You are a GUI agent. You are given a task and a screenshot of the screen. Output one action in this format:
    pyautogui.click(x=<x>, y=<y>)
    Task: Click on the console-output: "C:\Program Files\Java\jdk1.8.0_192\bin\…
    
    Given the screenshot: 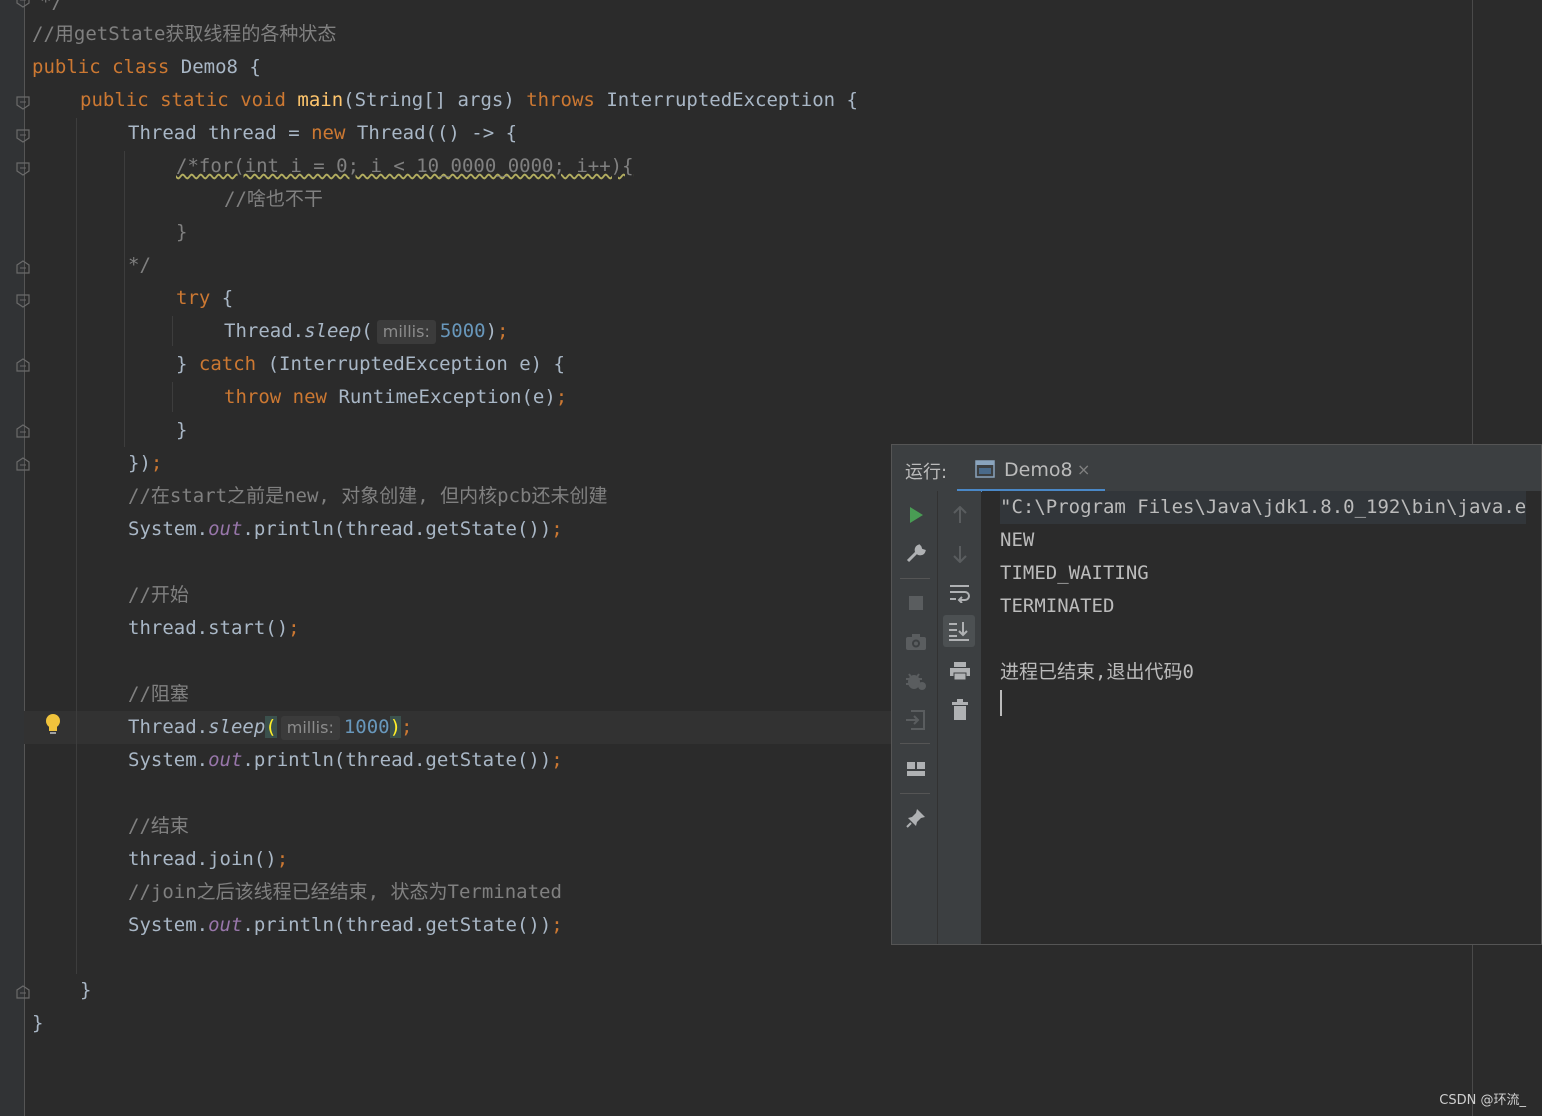 What is the action you would take?
    pyautogui.click(x=1261, y=717)
    